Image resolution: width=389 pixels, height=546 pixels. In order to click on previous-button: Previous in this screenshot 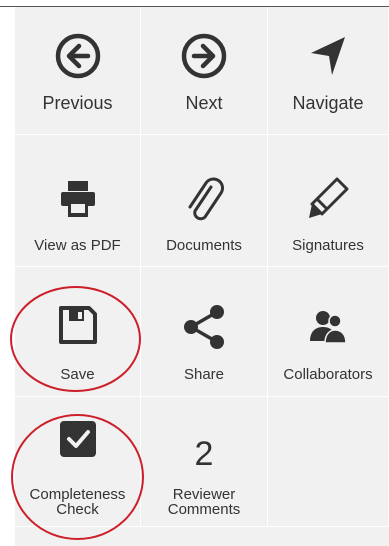, I will do `click(78, 71)`.